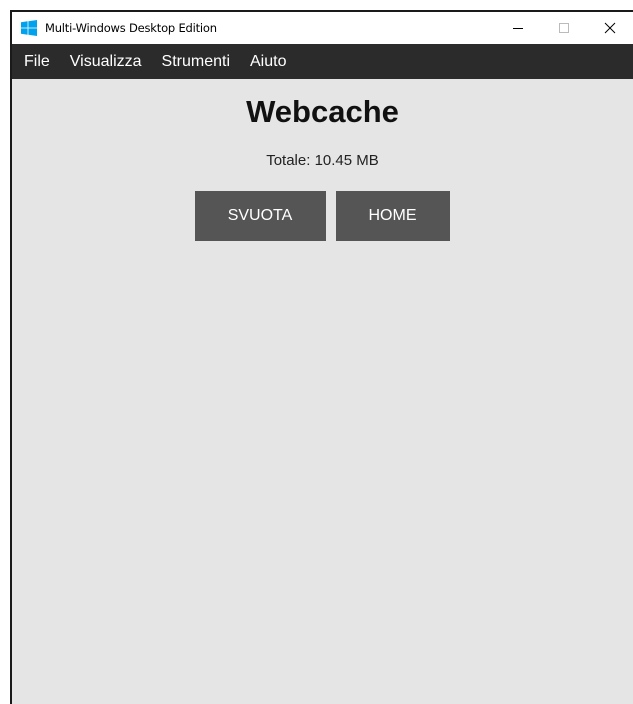 The image size is (633, 704). I want to click on menu-visualizza: Visualizza, so click(106, 61).